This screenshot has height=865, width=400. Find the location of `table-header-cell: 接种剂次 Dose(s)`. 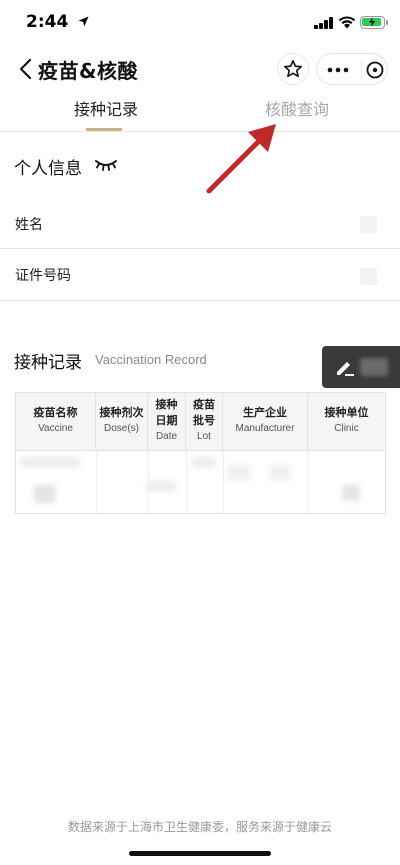

table-header-cell: 接种剂次 Dose(s) is located at coordinates (122, 422).